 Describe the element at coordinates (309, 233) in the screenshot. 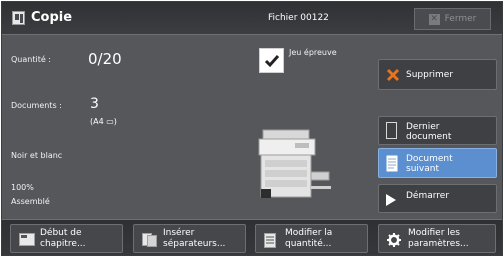

I see `modify-quantity-line1: Modifier la` at that location.